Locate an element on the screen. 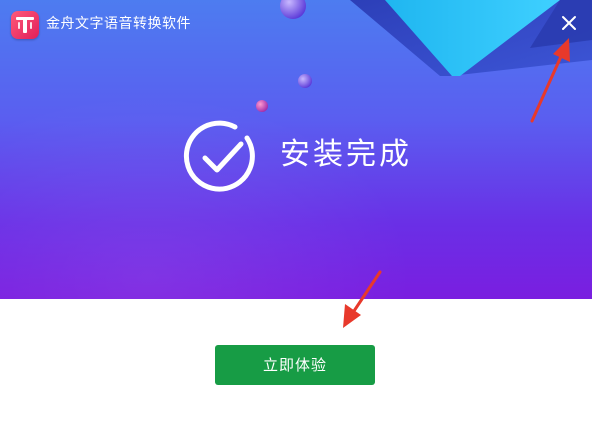  check-circle-icon is located at coordinates (219, 156).